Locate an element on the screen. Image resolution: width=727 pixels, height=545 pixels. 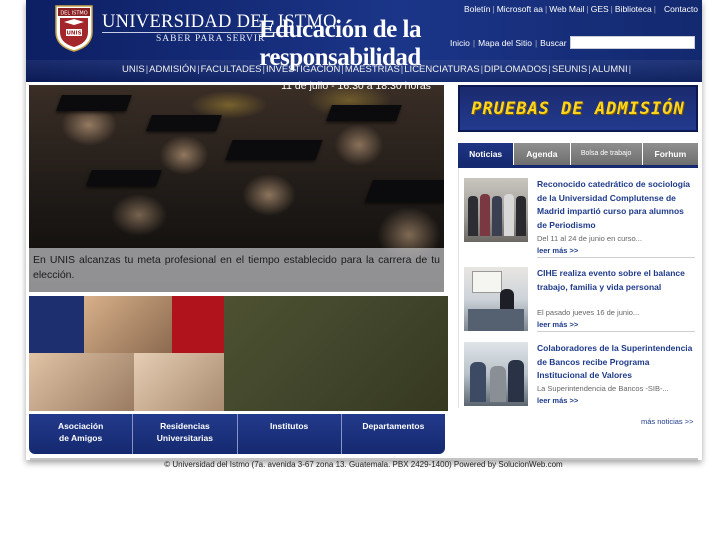
tab-label: Departamentos is located at coordinates (393, 426).